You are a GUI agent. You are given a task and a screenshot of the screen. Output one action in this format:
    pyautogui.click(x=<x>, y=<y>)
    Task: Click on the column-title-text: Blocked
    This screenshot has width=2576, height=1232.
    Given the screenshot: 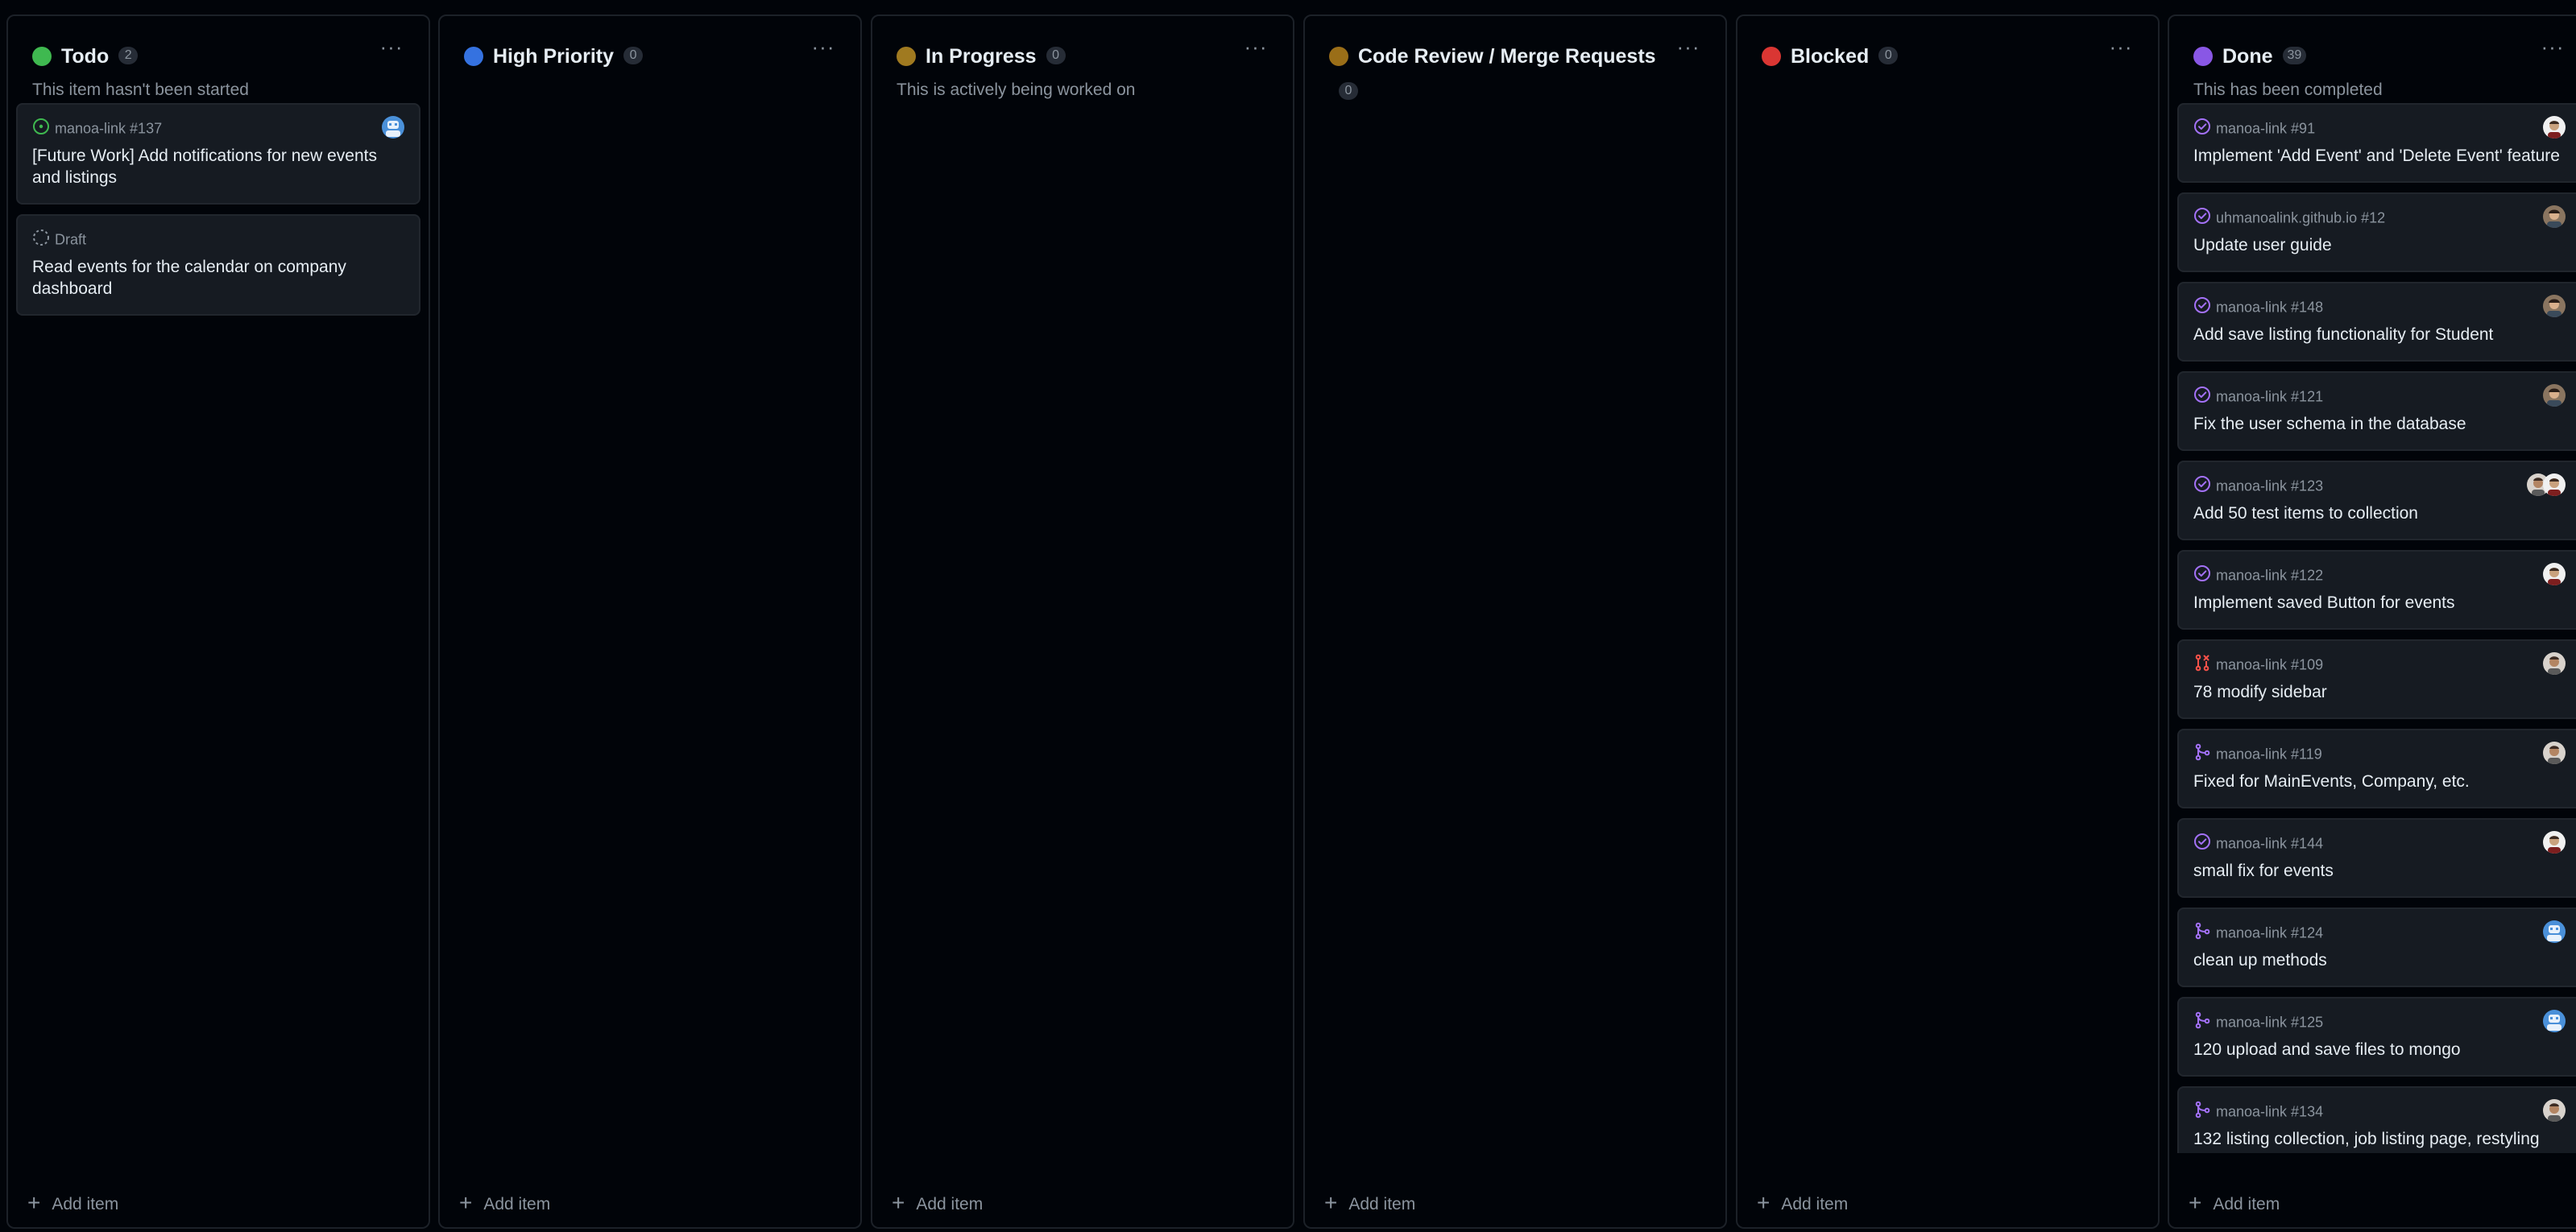 What is the action you would take?
    pyautogui.click(x=1830, y=56)
    